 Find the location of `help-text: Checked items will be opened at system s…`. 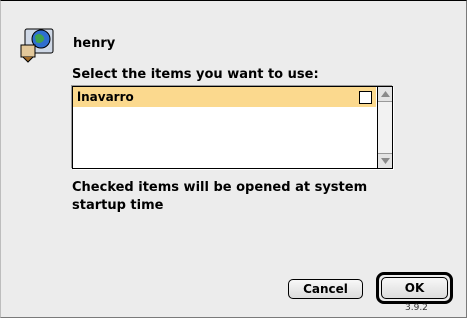

help-text: Checked items will be opened at system s… is located at coordinates (220, 196).